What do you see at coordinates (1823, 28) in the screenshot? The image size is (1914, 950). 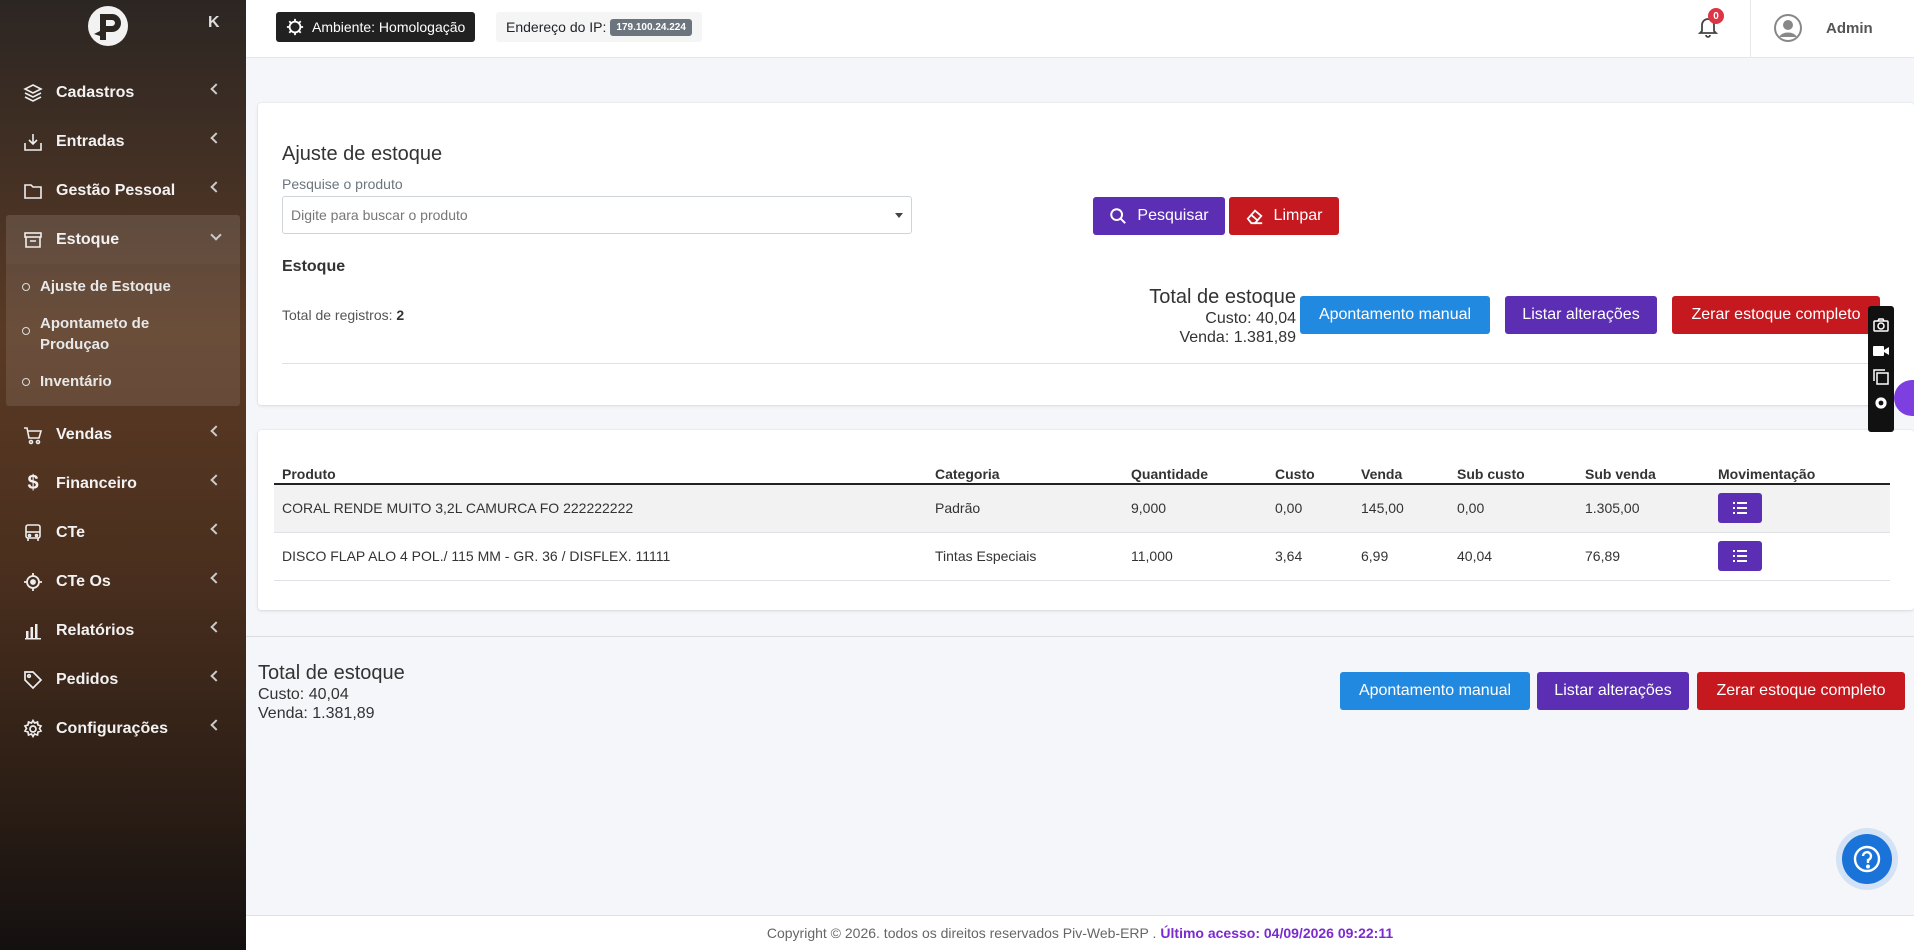 I see `user-menu: Admin` at bounding box center [1823, 28].